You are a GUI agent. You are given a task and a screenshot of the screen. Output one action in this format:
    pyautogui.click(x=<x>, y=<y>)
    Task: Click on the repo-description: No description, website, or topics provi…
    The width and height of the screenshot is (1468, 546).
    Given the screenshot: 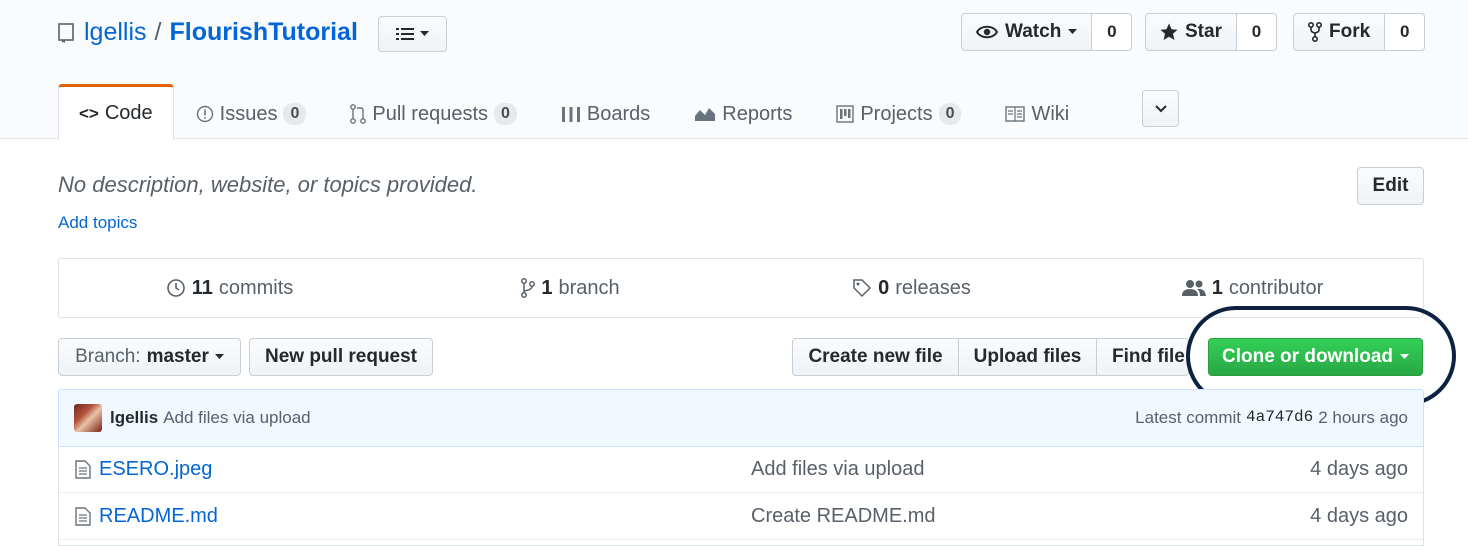 What is the action you would take?
    pyautogui.click(x=268, y=184)
    